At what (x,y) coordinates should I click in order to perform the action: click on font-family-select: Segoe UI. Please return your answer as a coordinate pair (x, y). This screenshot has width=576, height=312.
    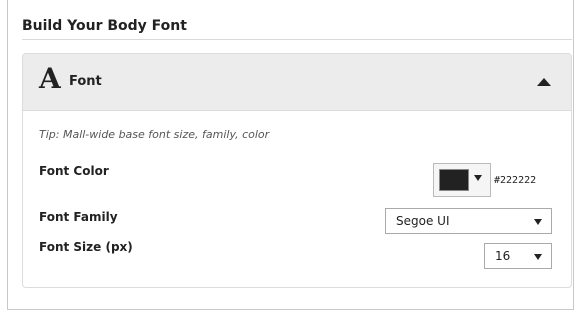
    Looking at the image, I should click on (468, 221).